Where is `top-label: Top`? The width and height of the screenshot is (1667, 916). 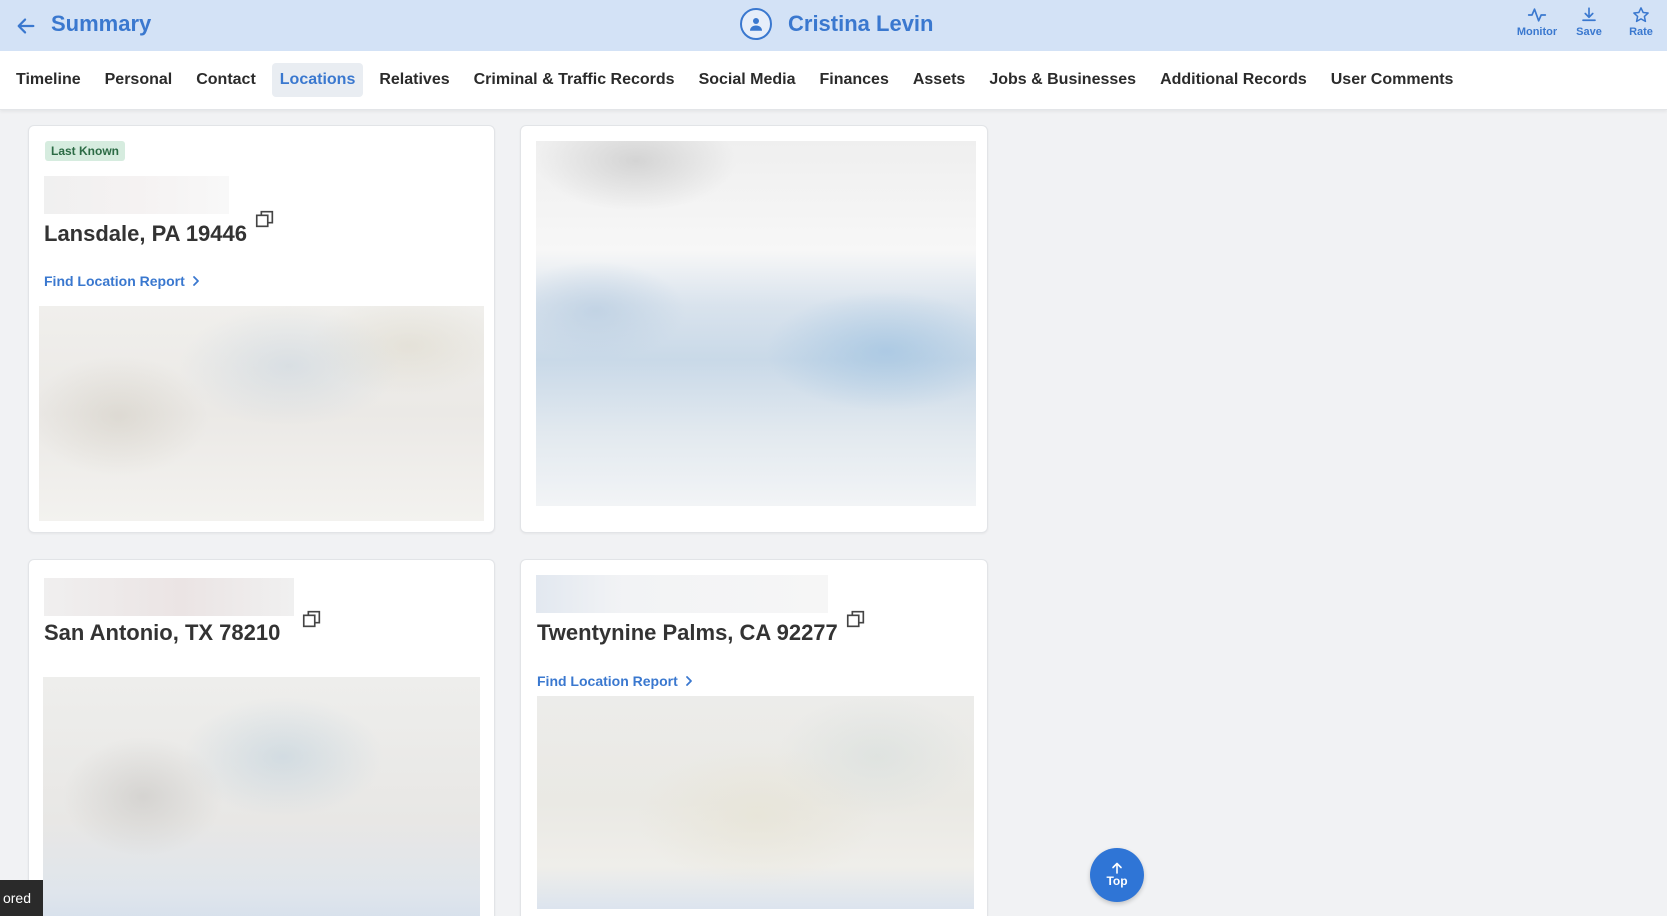 top-label: Top is located at coordinates (1117, 881).